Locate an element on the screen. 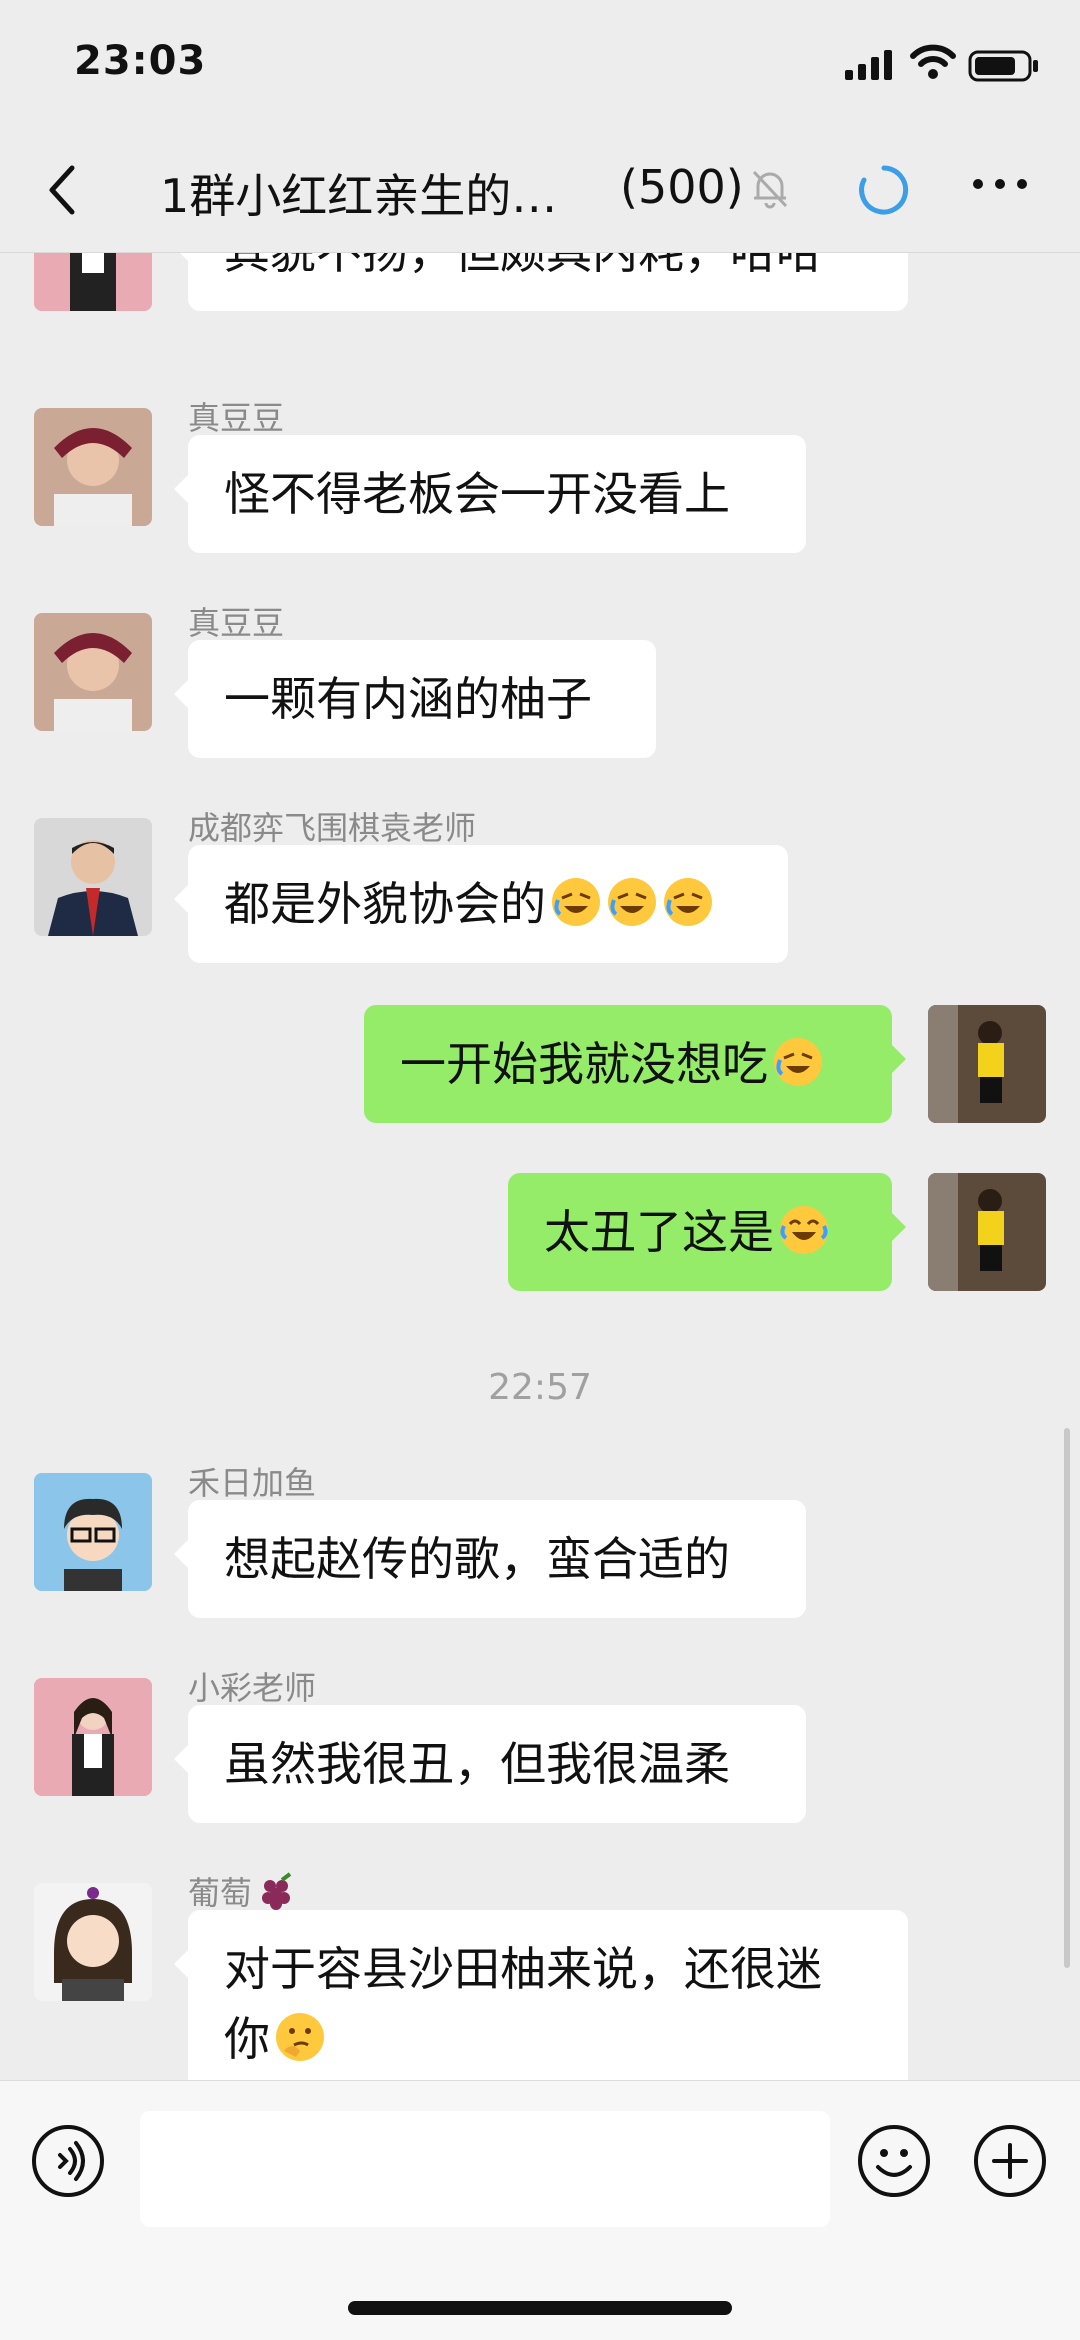 Image resolution: width=1080 pixels, height=2340 pixels. message-text: 一开始我就没想吃 is located at coordinates (584, 1064).